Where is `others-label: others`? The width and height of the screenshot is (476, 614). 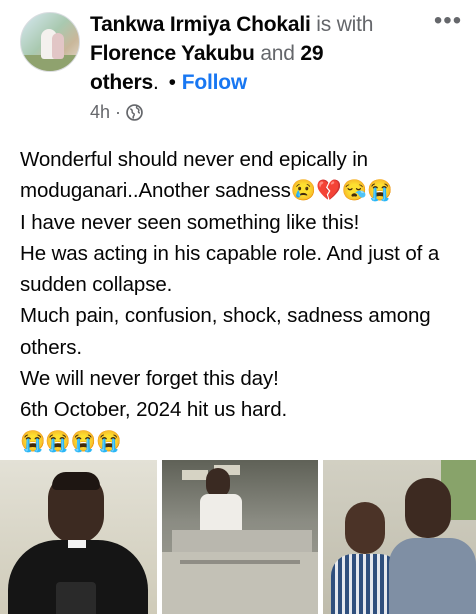 others-label: others is located at coordinates (121, 82).